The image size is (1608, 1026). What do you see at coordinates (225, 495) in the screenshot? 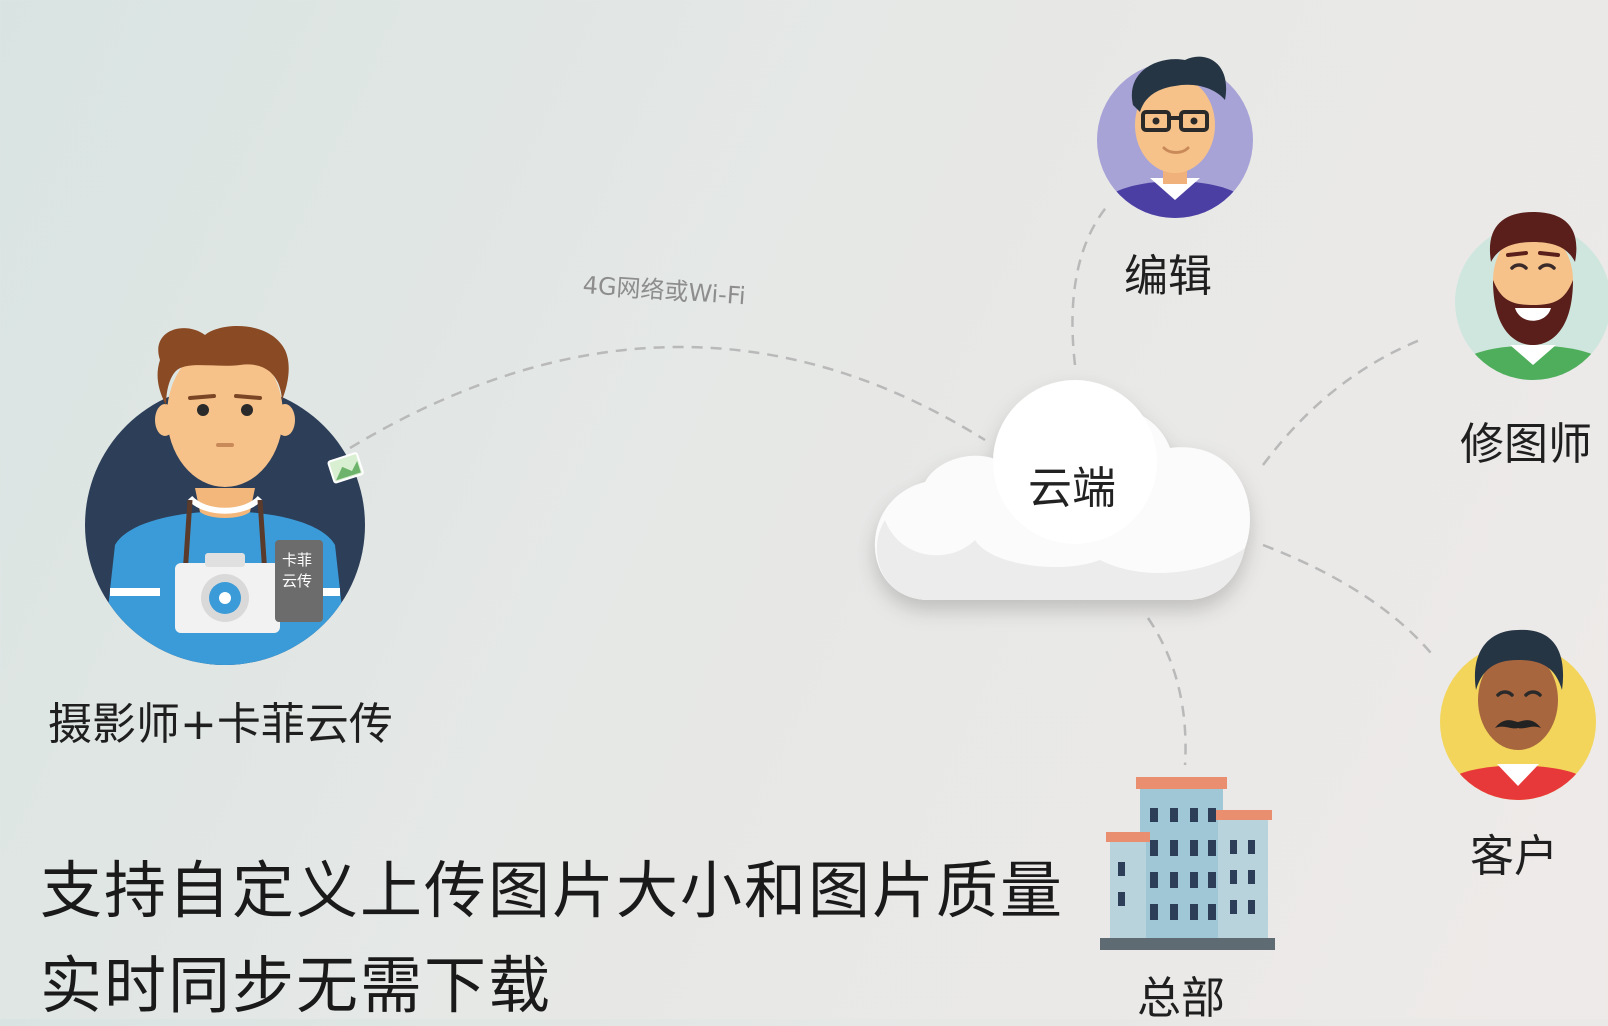
I see `photographer-avatar: 卡菲 云传` at bounding box center [225, 495].